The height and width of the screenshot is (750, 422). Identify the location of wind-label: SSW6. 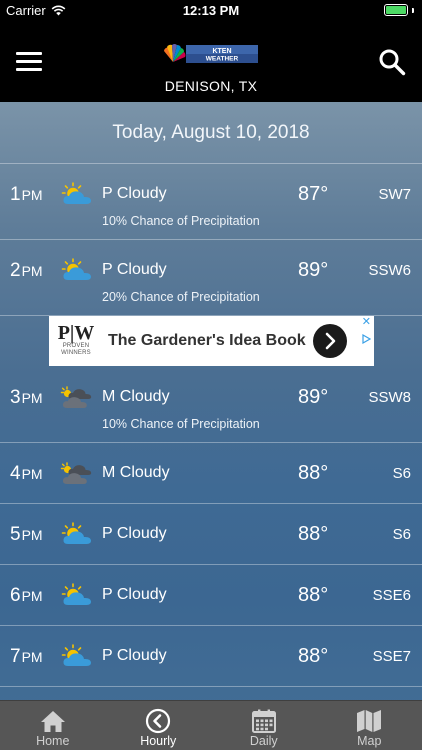
(389, 270).